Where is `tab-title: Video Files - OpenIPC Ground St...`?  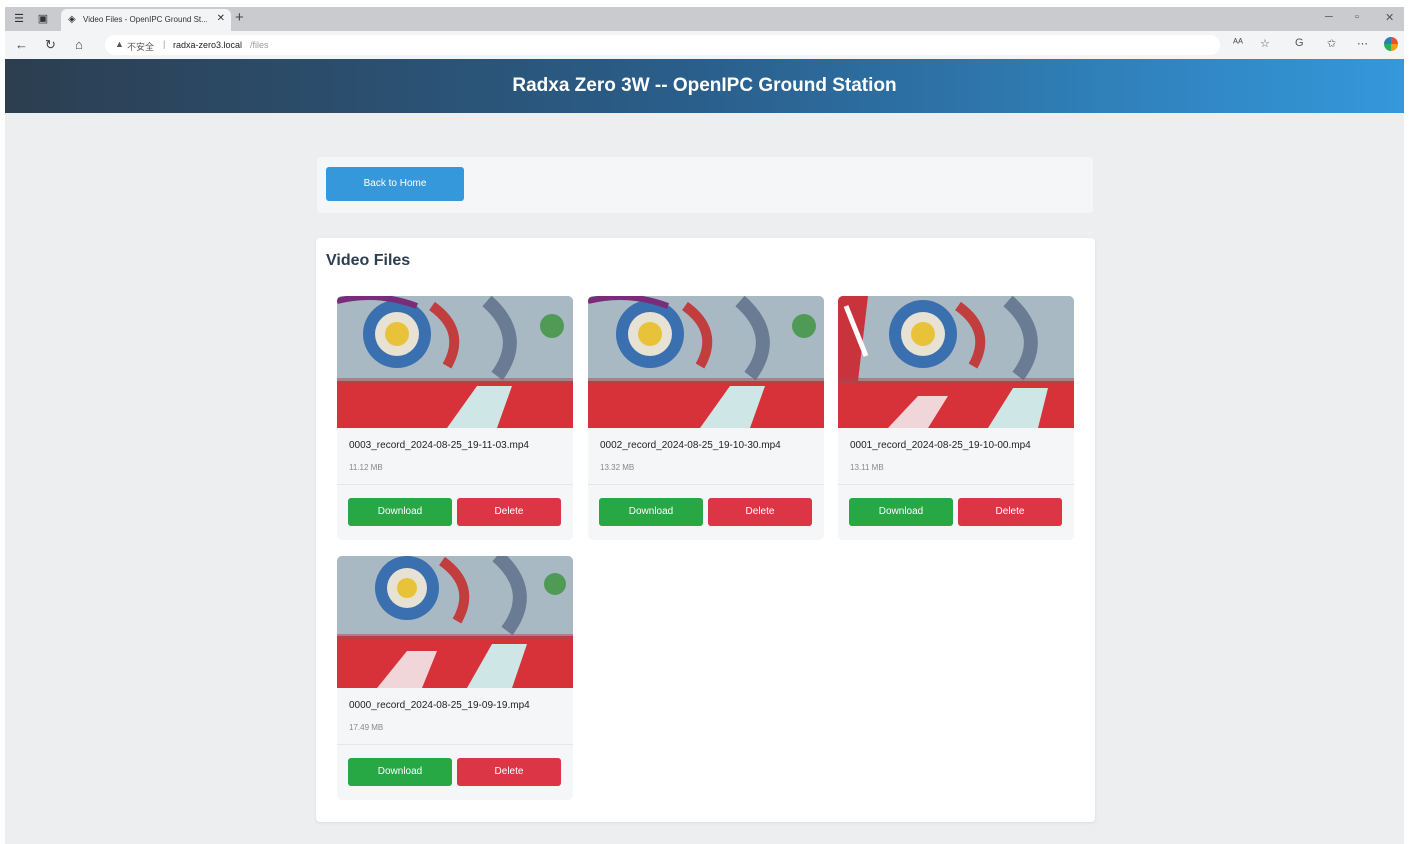
tab-title: Video Files - OpenIPC Ground St... is located at coordinates (145, 19).